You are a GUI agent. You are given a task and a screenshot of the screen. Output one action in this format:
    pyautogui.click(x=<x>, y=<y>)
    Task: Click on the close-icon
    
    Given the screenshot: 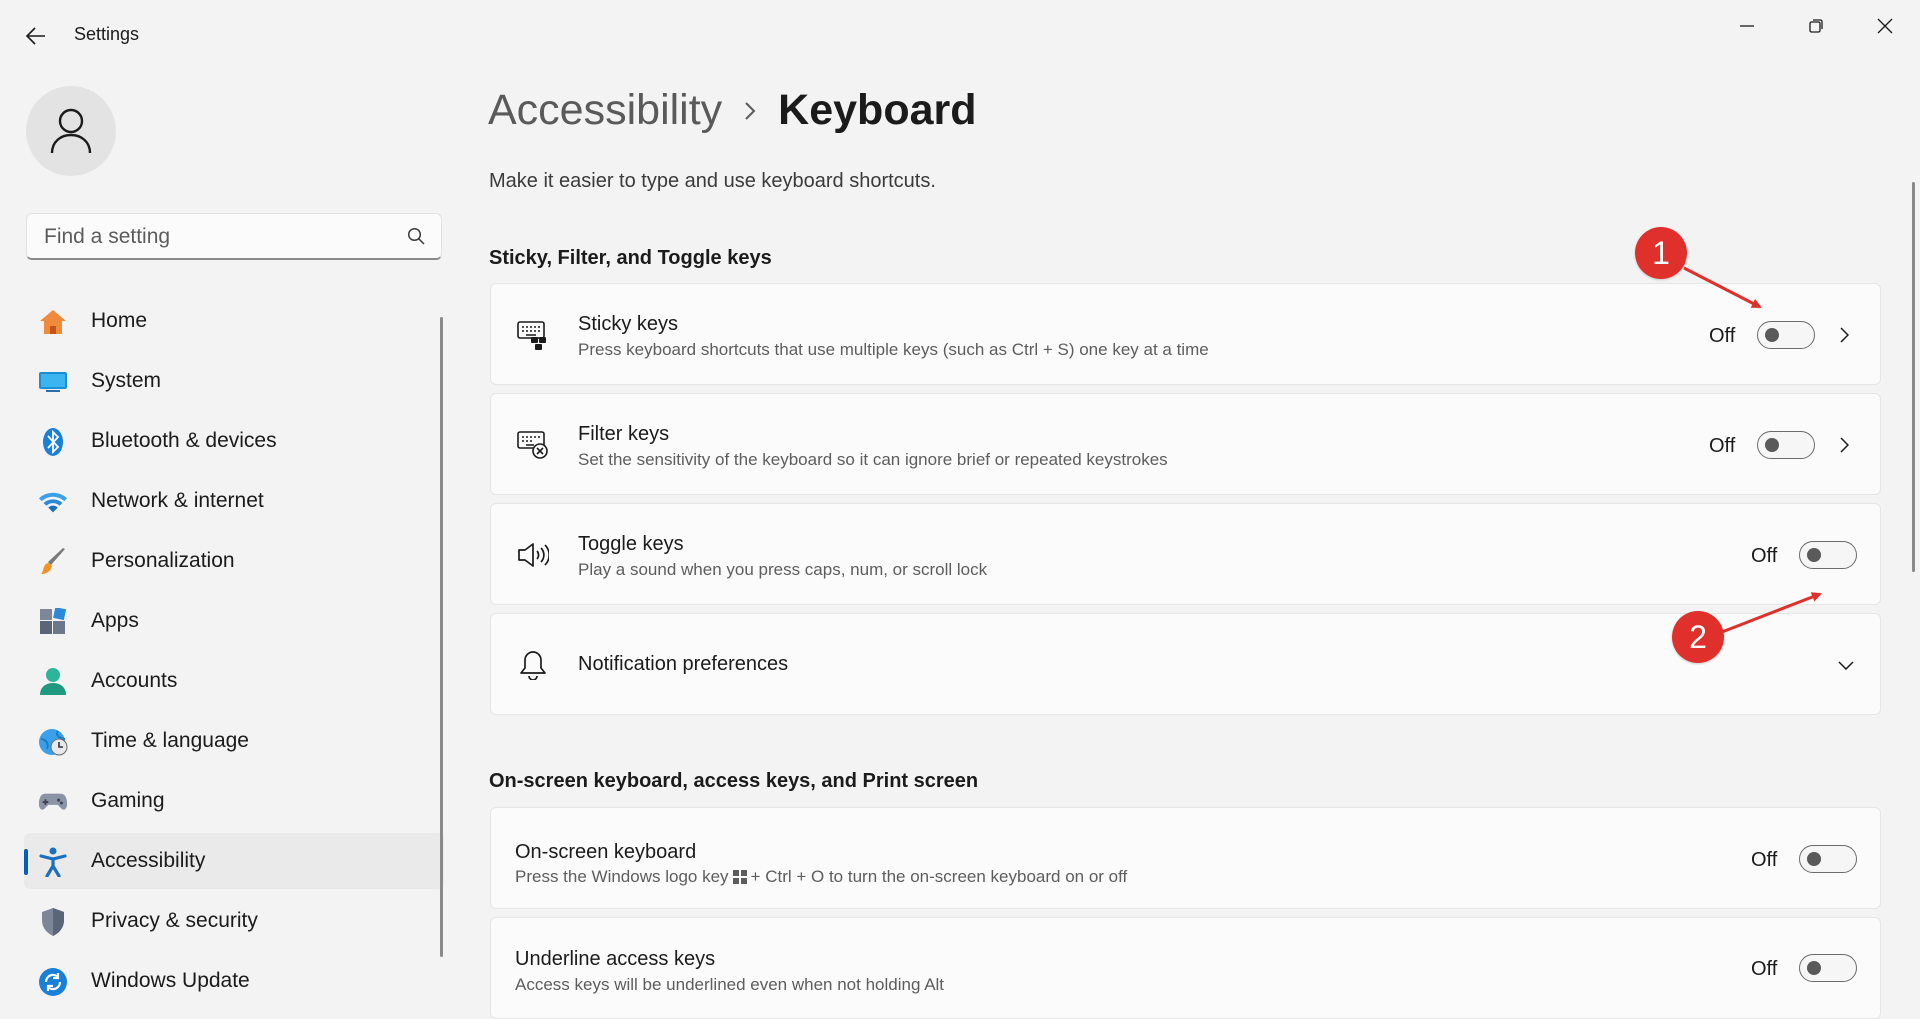 What is the action you would take?
    pyautogui.click(x=1885, y=26)
    